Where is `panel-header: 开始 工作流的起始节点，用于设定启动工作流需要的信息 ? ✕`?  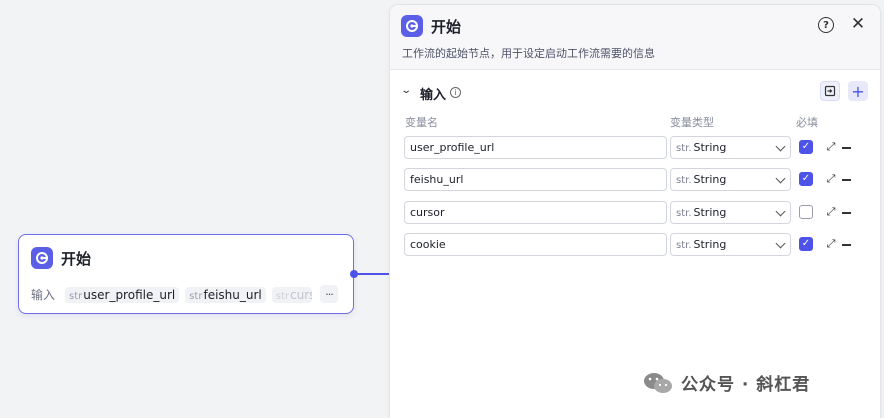 panel-header: 开始 工作流的起始节点，用于设定启动工作流需要的信息 ? ✕ is located at coordinates (635, 37).